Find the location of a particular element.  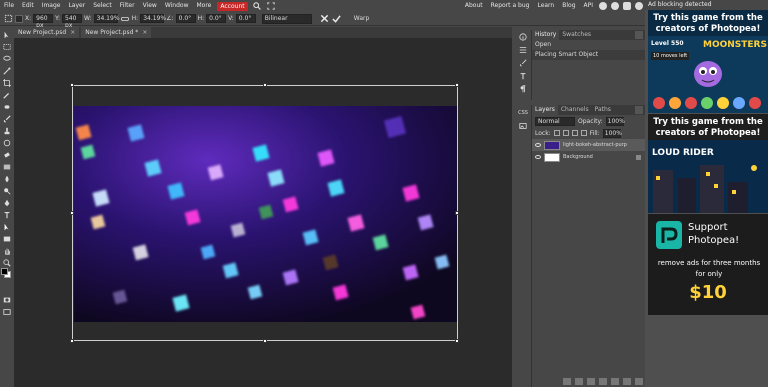

layer-row: Background is located at coordinates (588, 157).